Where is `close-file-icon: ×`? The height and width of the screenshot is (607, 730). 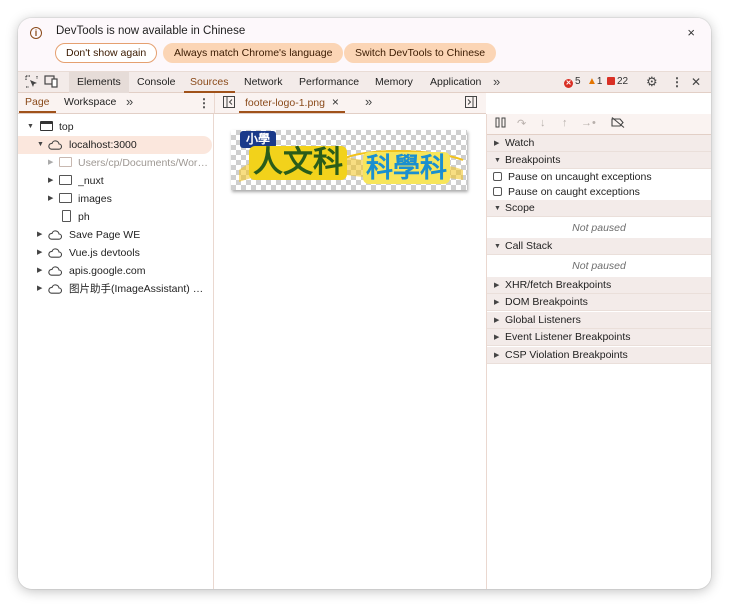 close-file-icon: × is located at coordinates (335, 102).